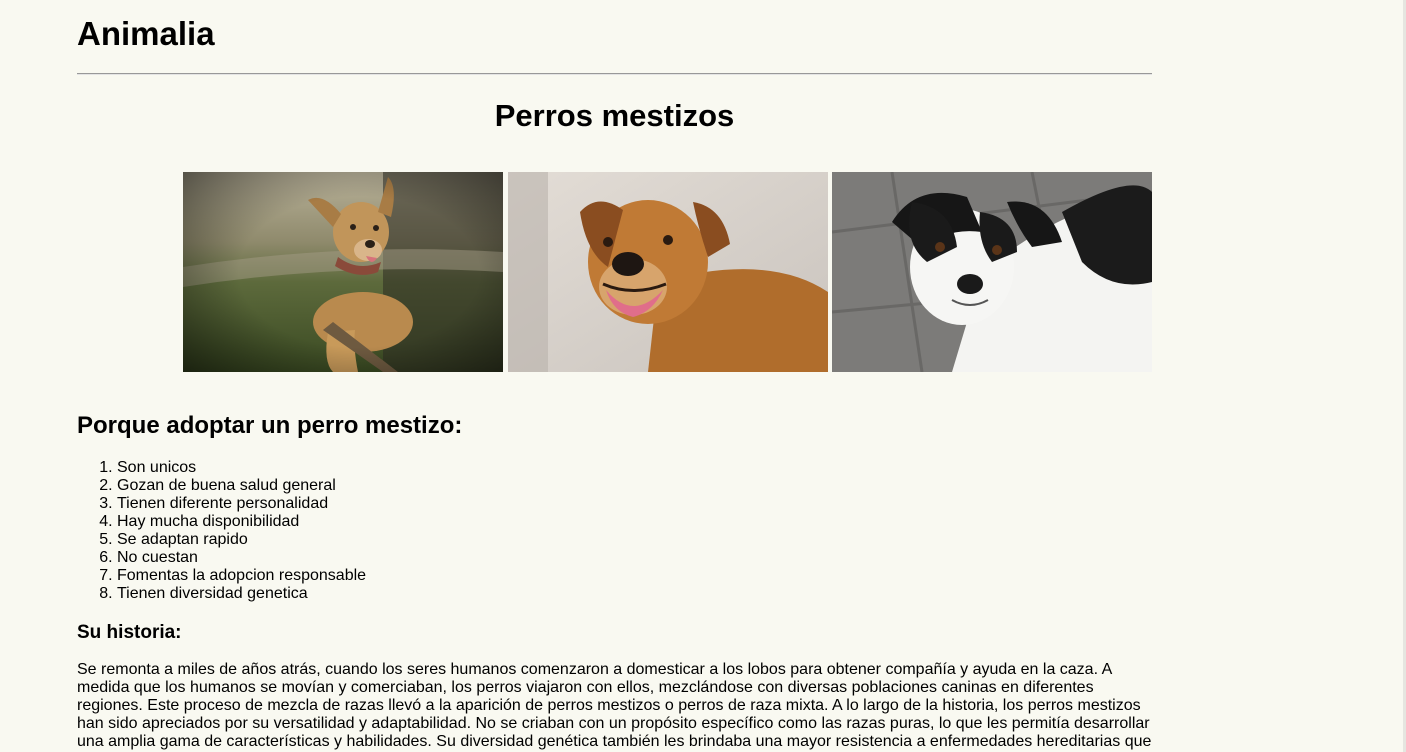 This screenshot has height=752, width=1406. What do you see at coordinates (241, 576) in the screenshot?
I see `list-item: Fomentas la adopcion responsable` at bounding box center [241, 576].